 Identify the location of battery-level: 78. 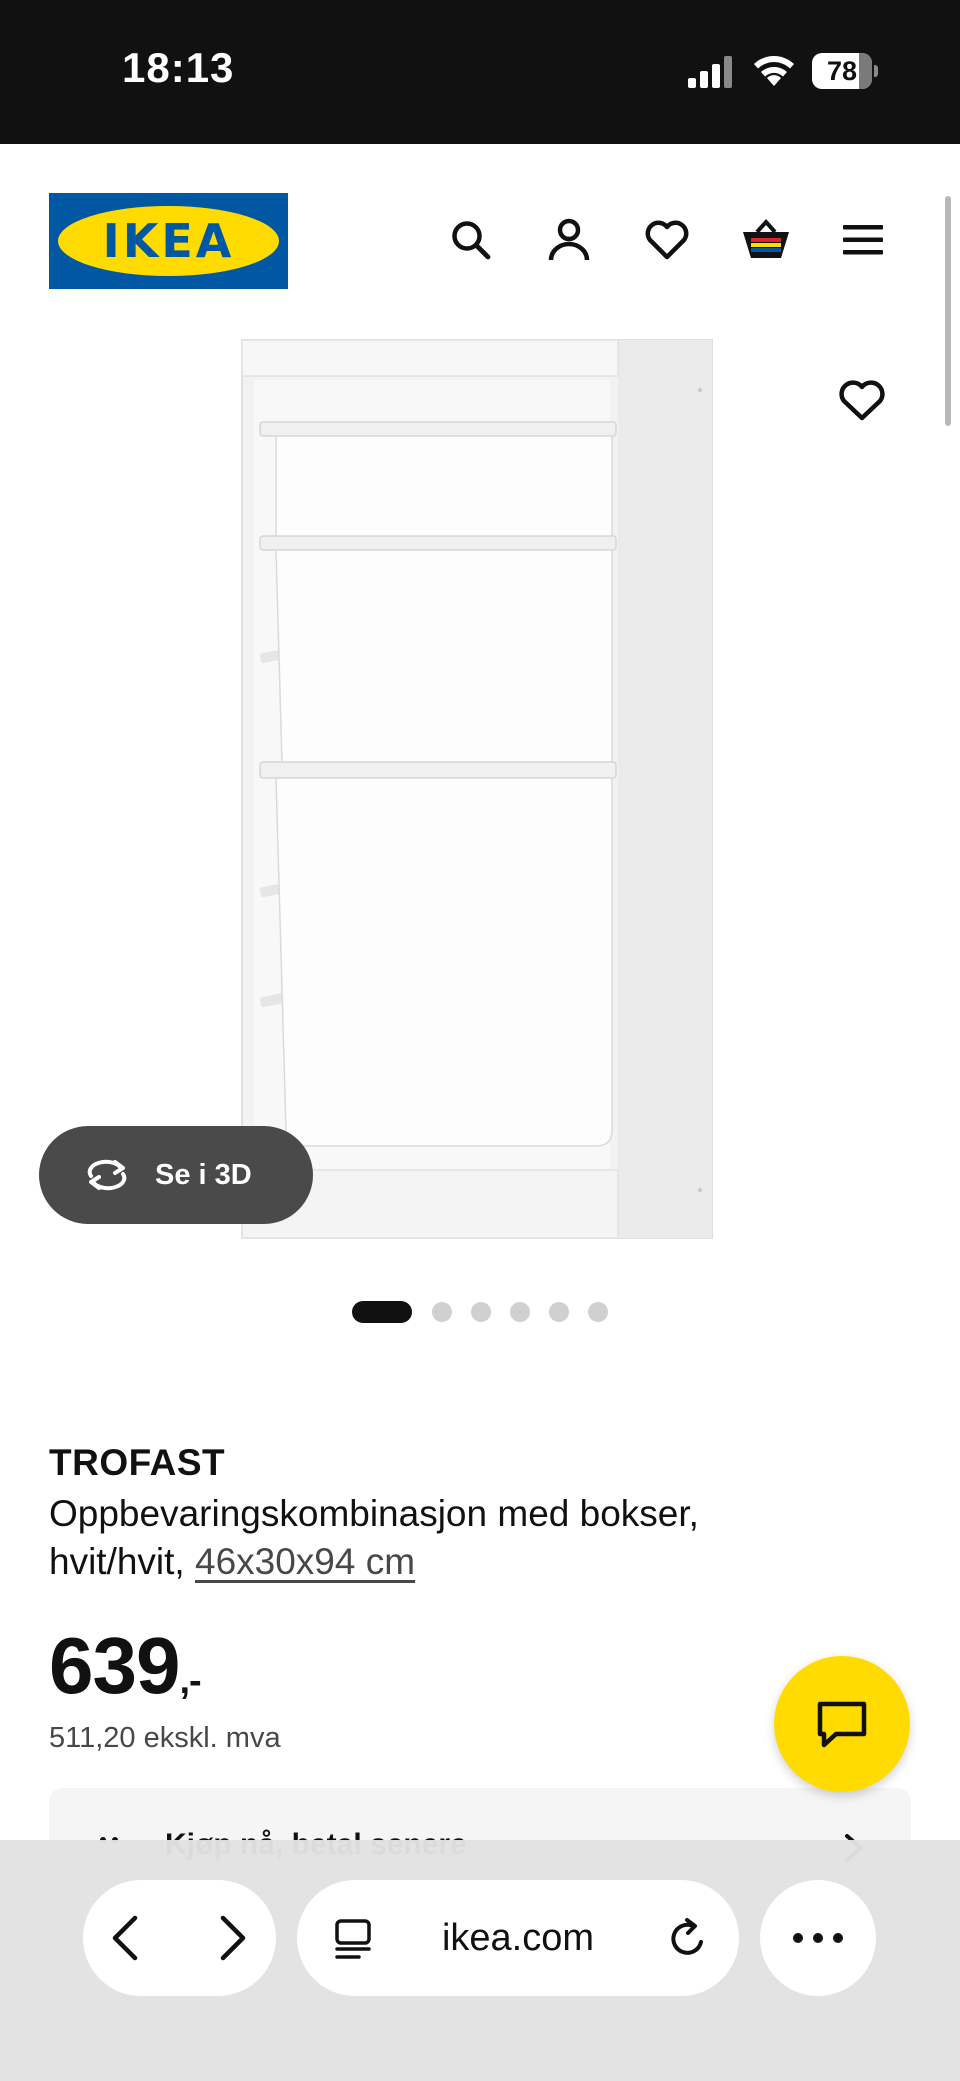
(842, 71).